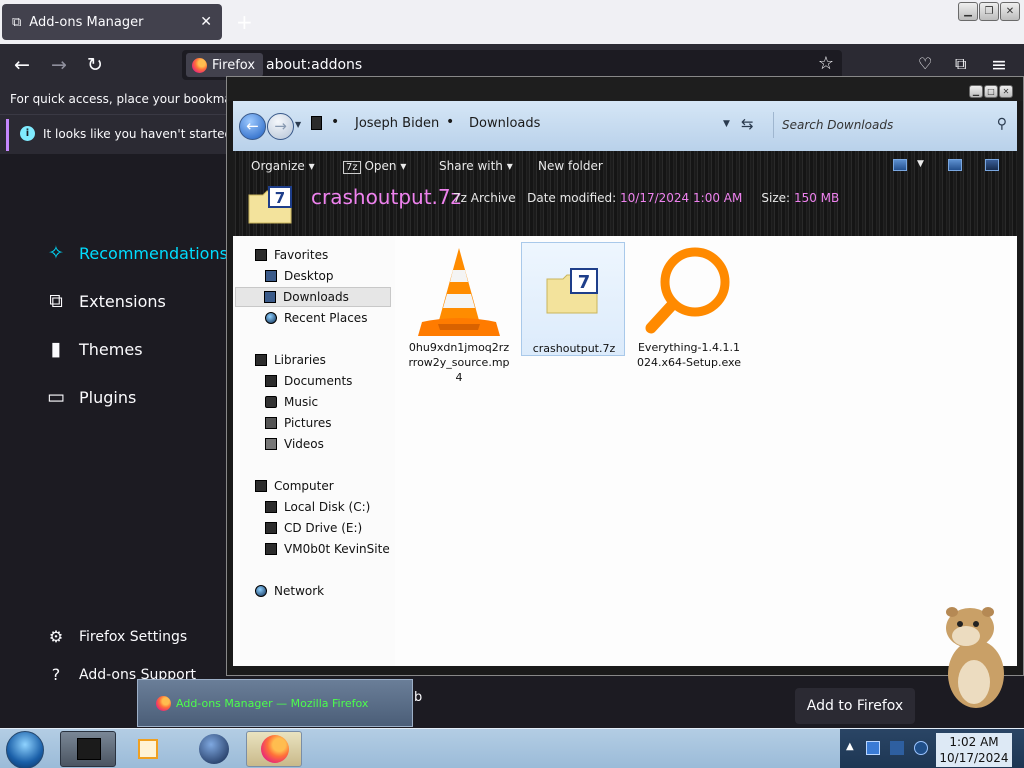  I want to click on clock: 1:02 AM 10/17/2024, so click(974, 750).